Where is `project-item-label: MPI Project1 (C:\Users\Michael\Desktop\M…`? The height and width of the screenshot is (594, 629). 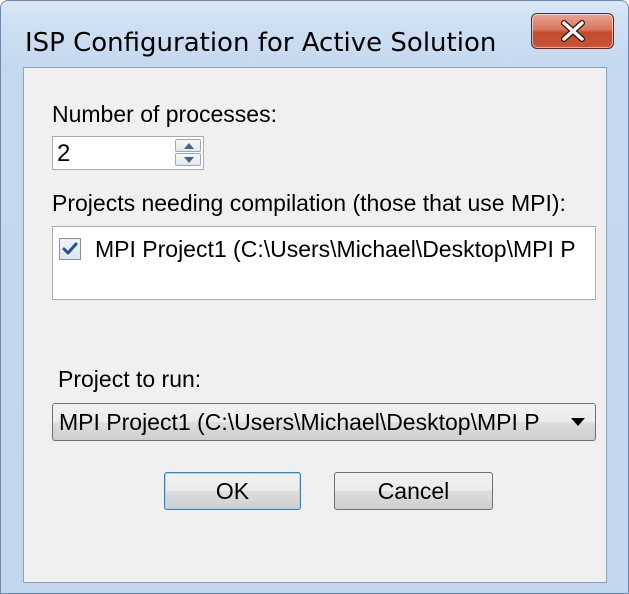
project-item-label: MPI Project1 (C:\Users\Michael\Desktop\M… is located at coordinates (335, 249).